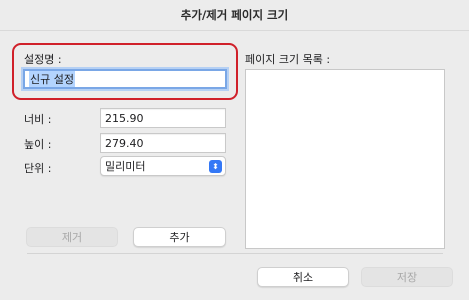 This screenshot has width=469, height=300. Describe the element at coordinates (38, 144) in the screenshot. I see `height-label: 높이 :` at that location.